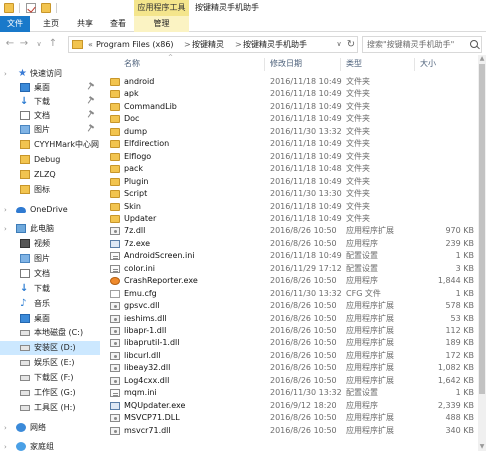 The width and height of the screenshot is (486, 451). I want to click on scrollbar-thumb, so click(482, 229).